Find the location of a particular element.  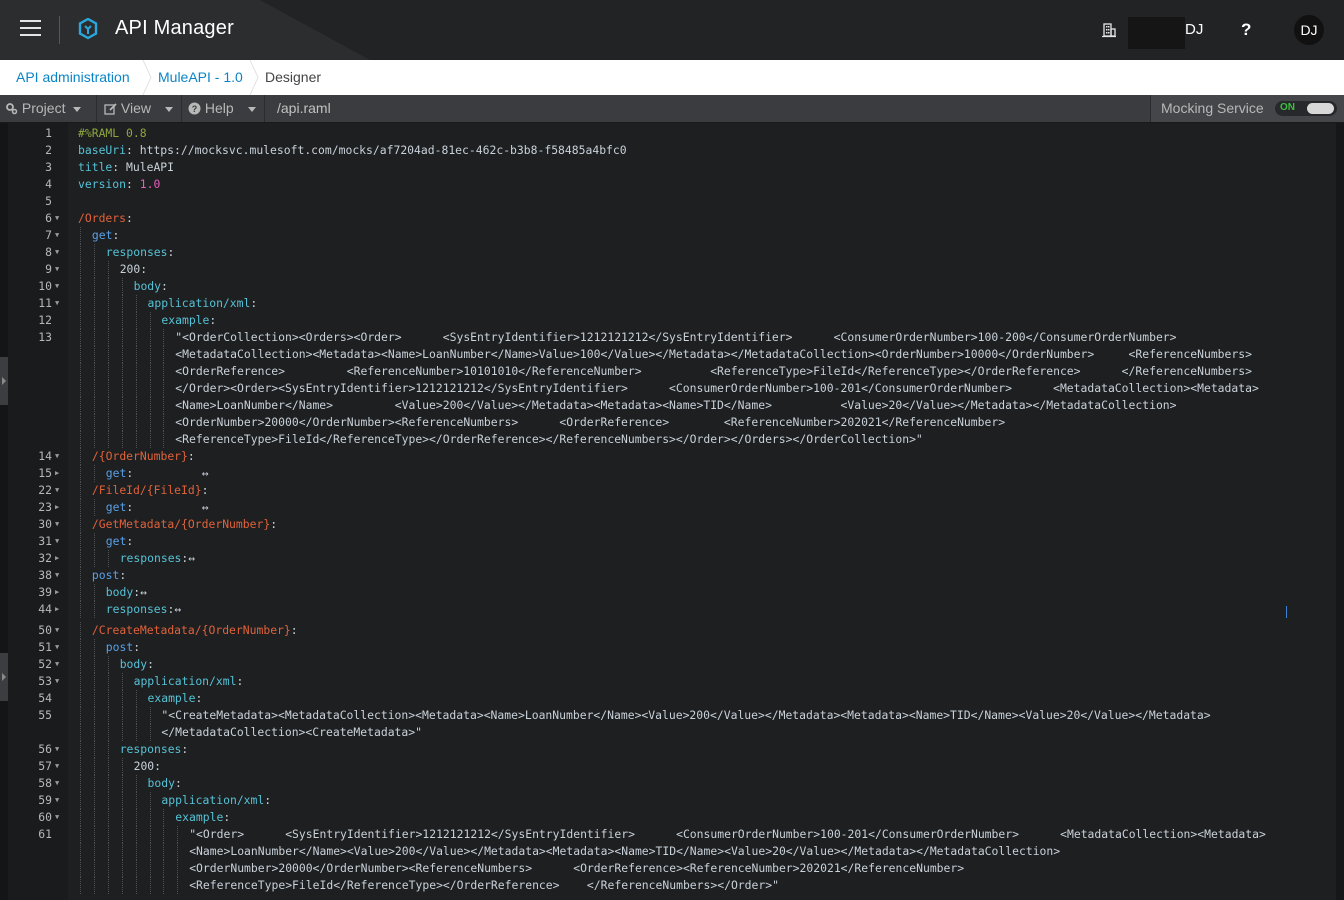

code-text: responses: is located at coordinates (154, 749).